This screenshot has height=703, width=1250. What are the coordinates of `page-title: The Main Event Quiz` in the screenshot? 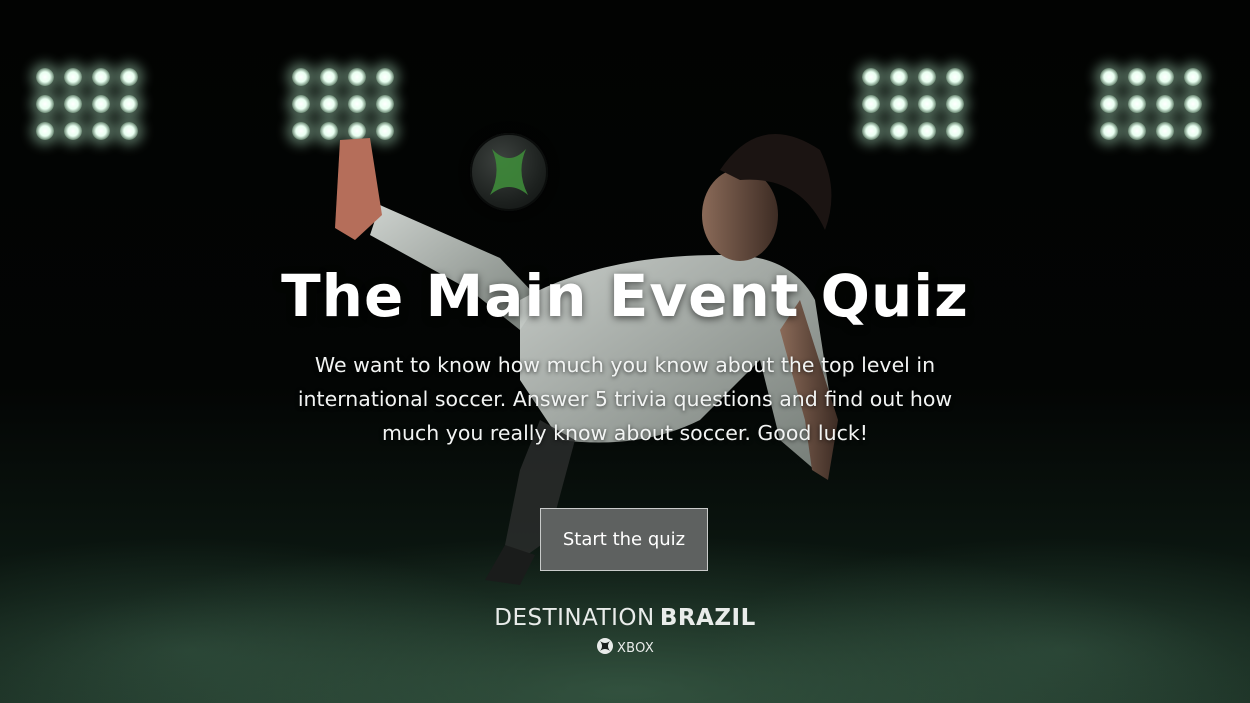 It's located at (625, 296).